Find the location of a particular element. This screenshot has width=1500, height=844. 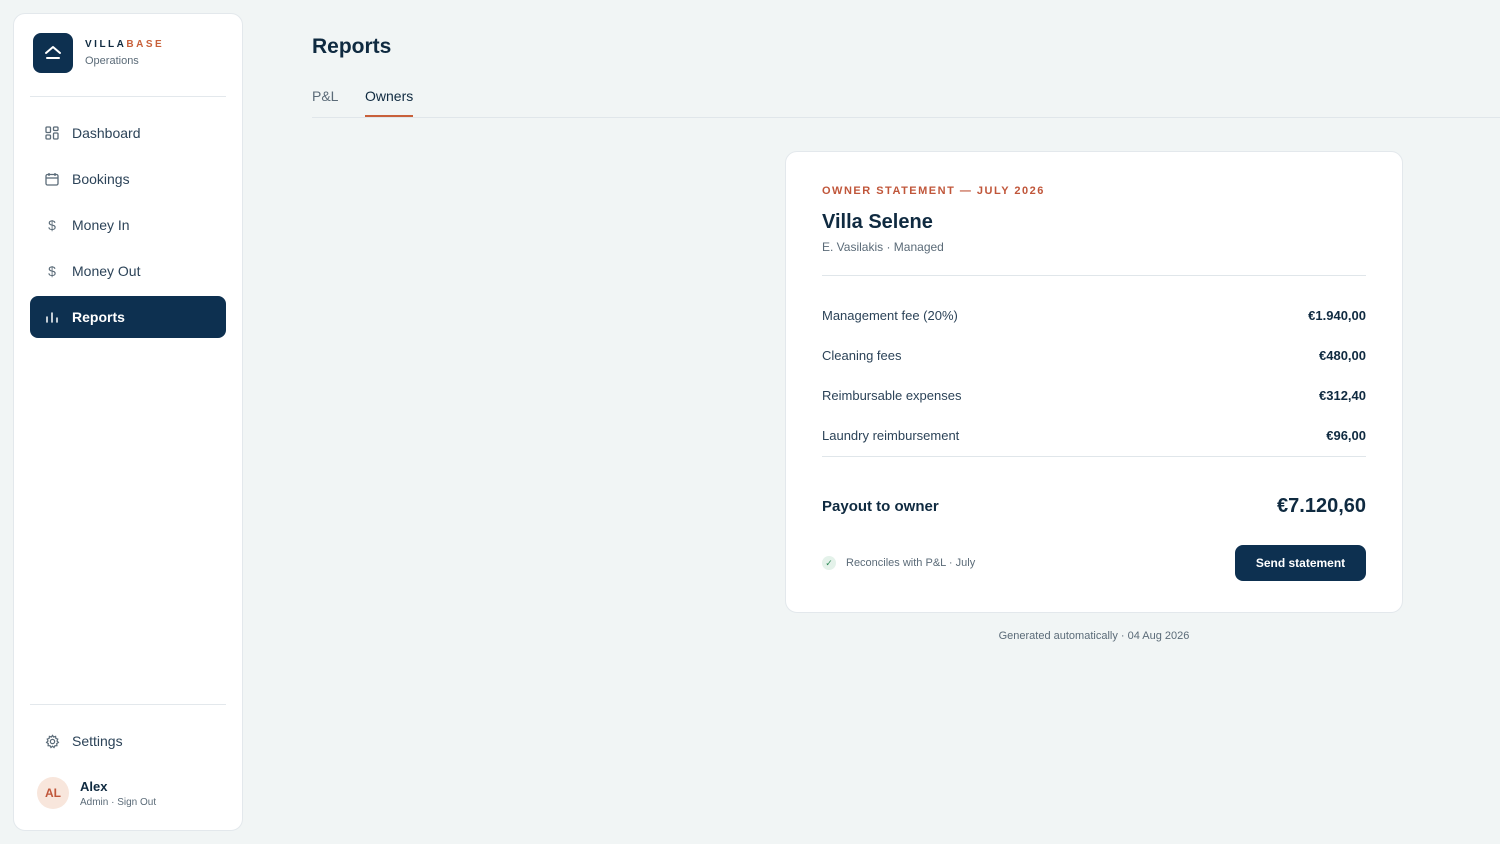

gear-icon is located at coordinates (52, 741).